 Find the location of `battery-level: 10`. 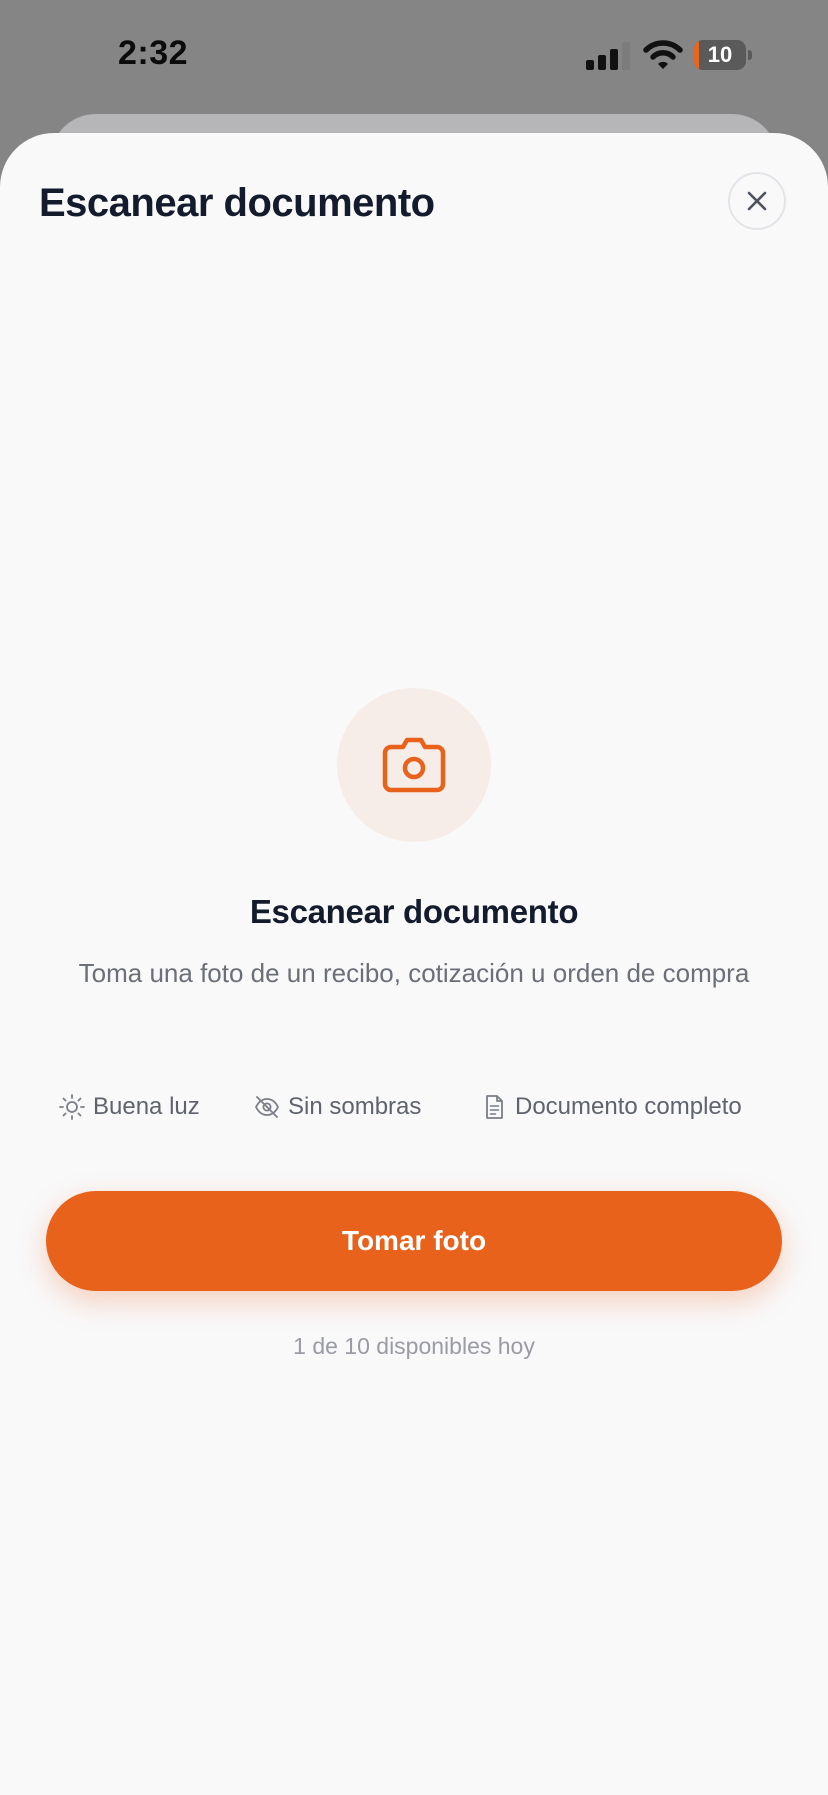

battery-level: 10 is located at coordinates (720, 54).